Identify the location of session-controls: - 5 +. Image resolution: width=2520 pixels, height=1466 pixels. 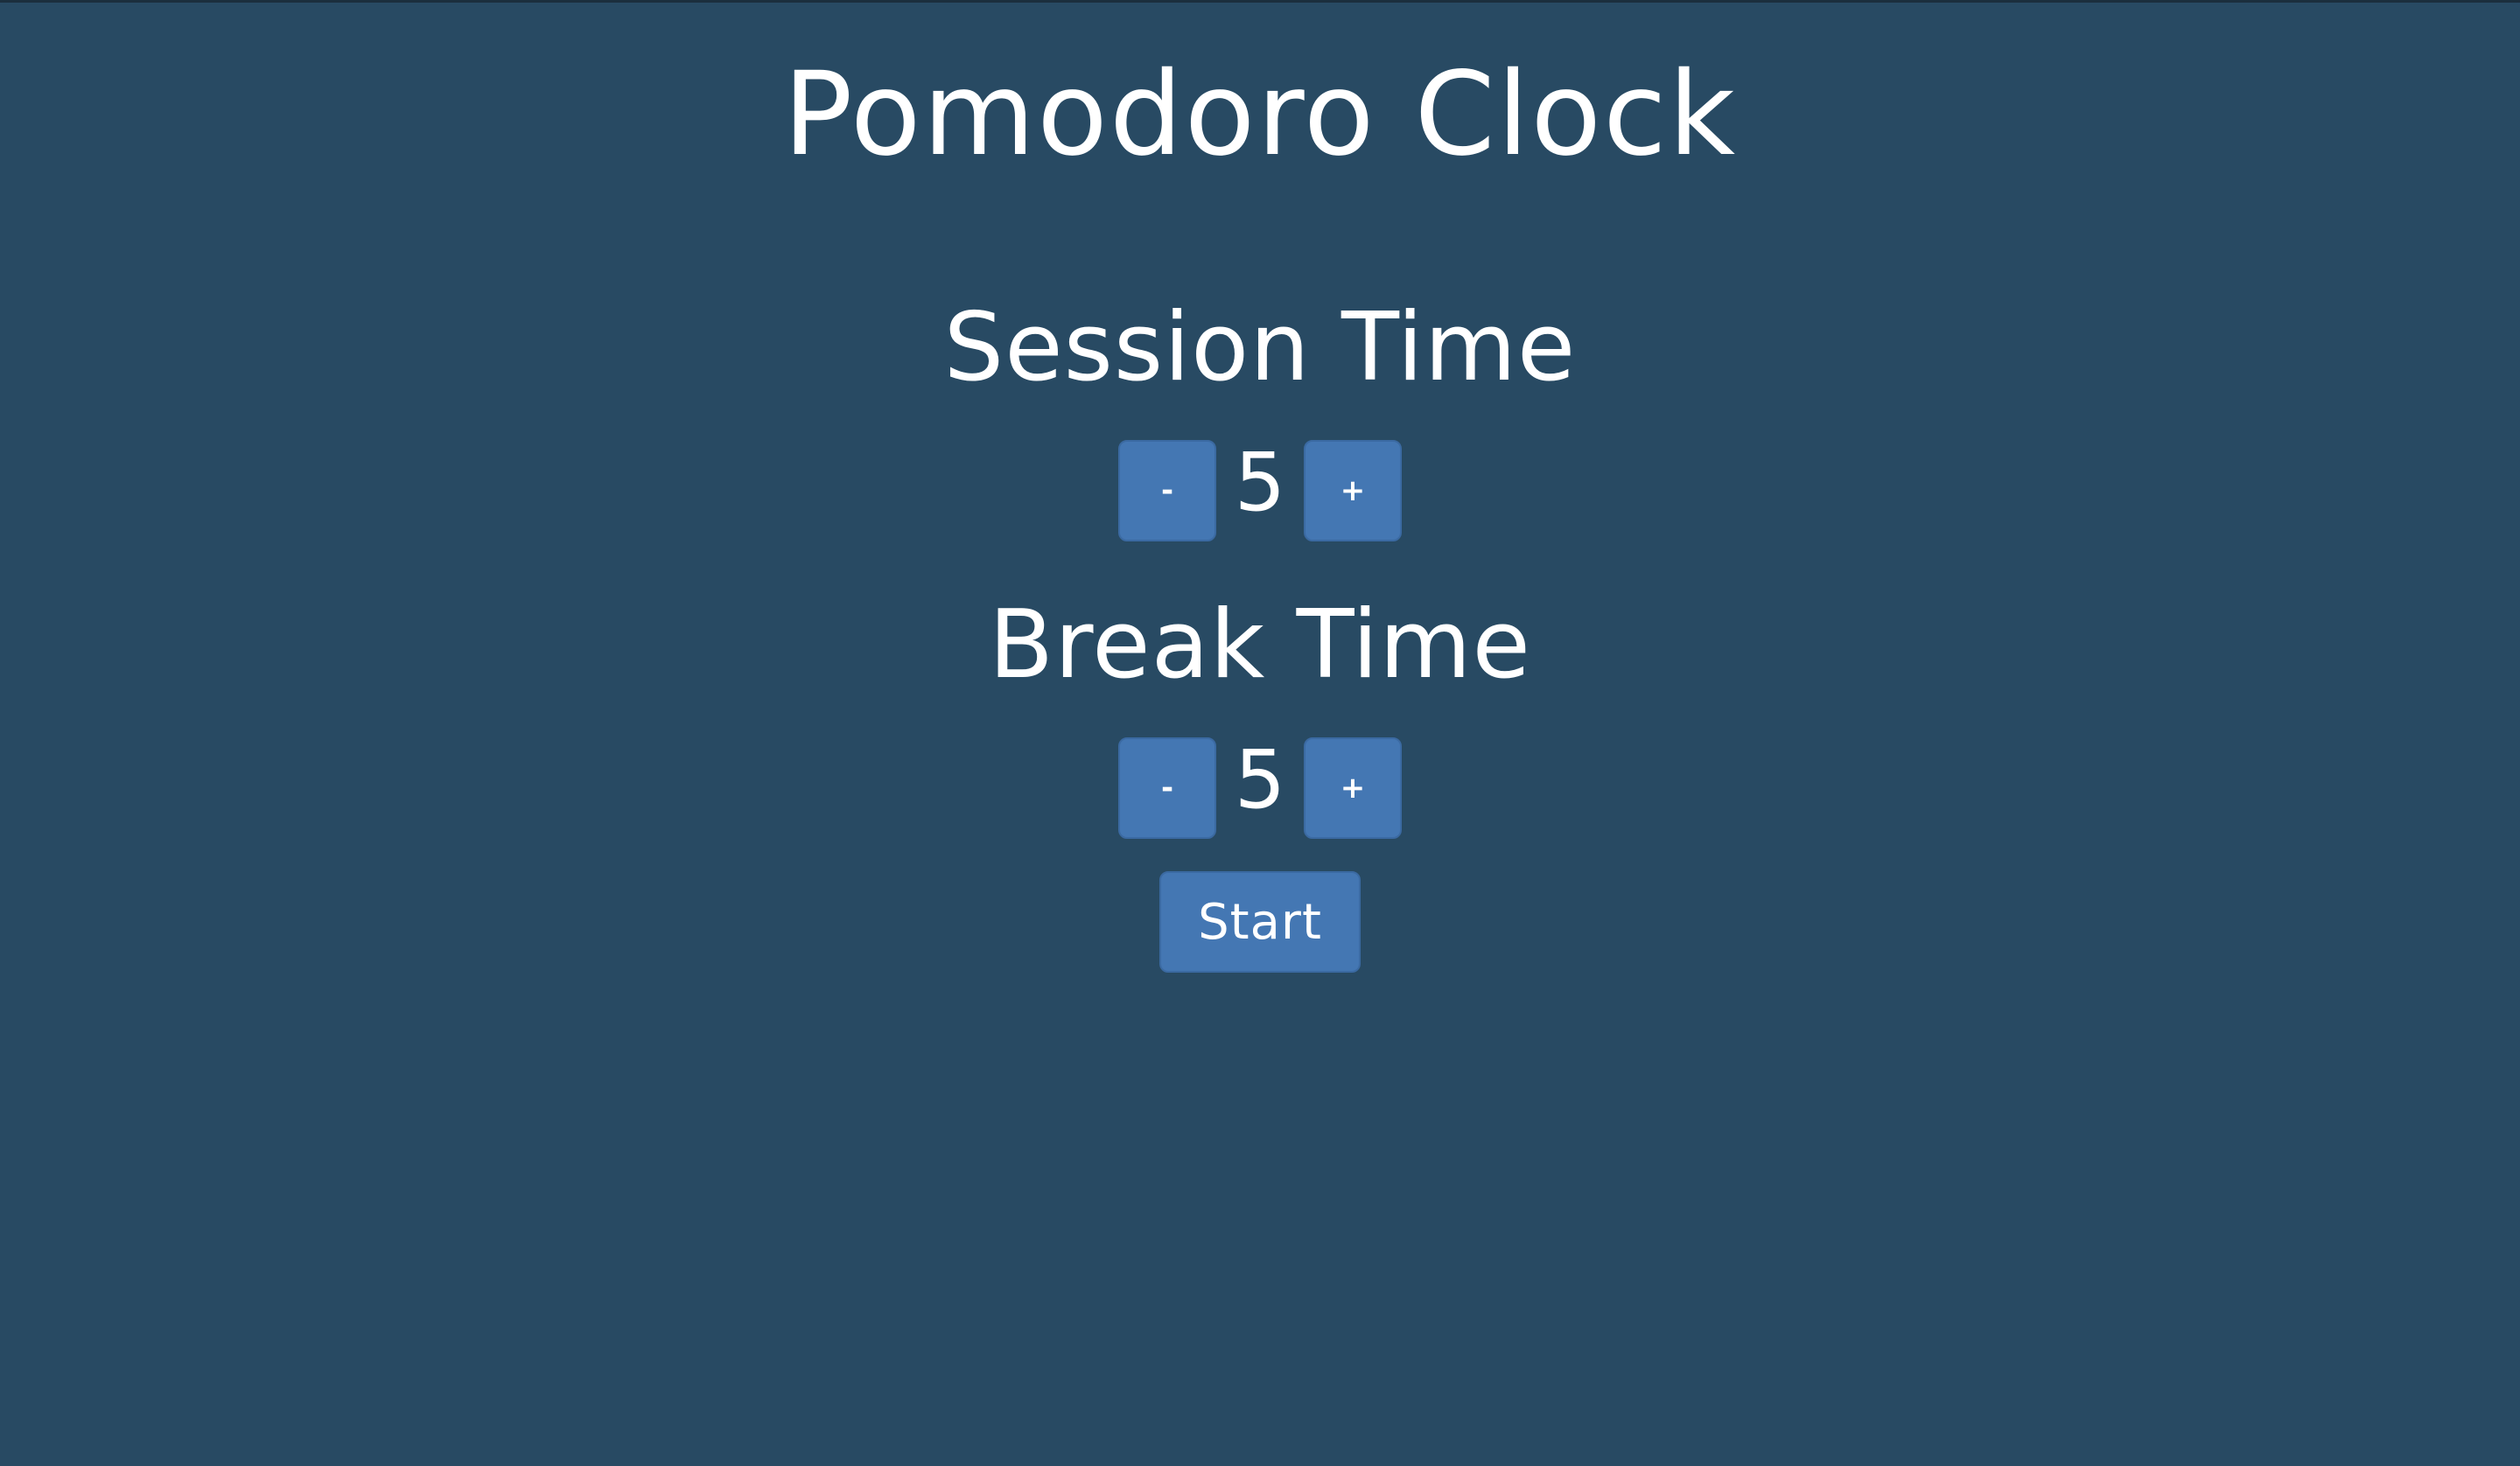
(1260, 492).